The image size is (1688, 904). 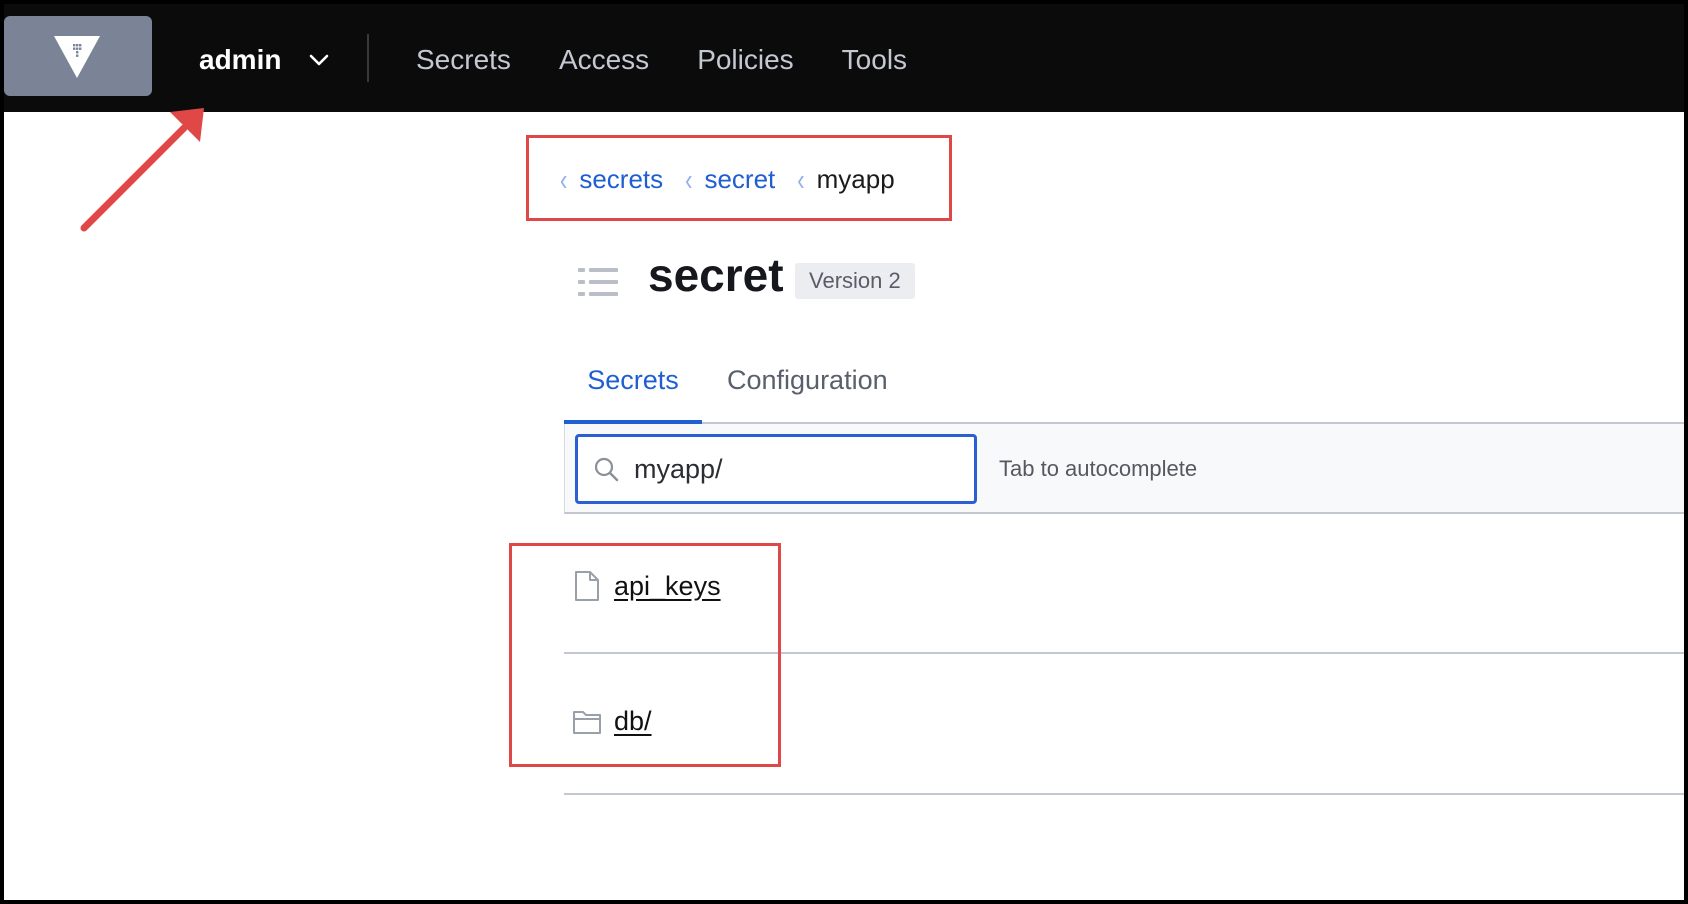 I want to click on vault-logo-icon, so click(x=77, y=57).